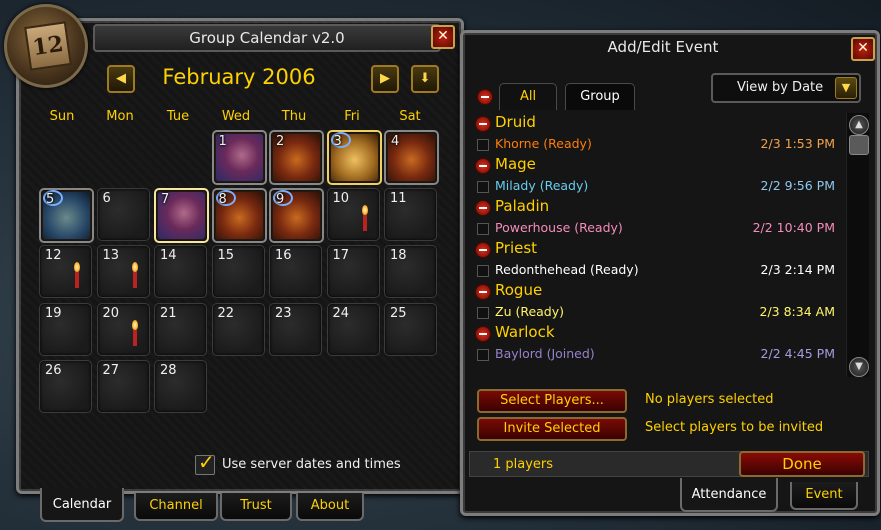 The height and width of the screenshot is (530, 881). I want to click on player-row: Redonthehead (Ready) 2/3 2:14 PM, so click(654, 270).